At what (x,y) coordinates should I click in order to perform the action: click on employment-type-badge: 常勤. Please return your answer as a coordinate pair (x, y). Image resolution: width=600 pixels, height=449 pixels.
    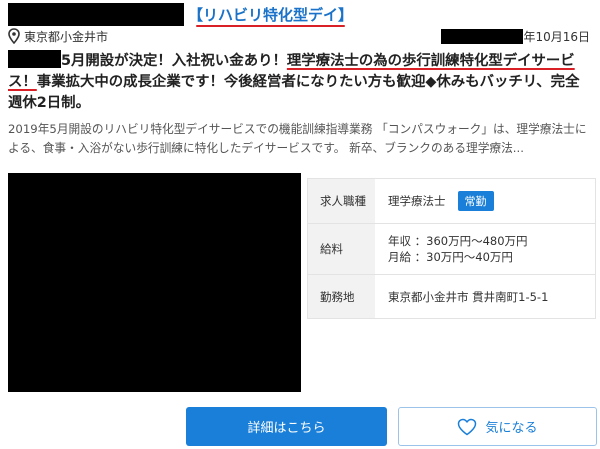
    Looking at the image, I should click on (475, 201).